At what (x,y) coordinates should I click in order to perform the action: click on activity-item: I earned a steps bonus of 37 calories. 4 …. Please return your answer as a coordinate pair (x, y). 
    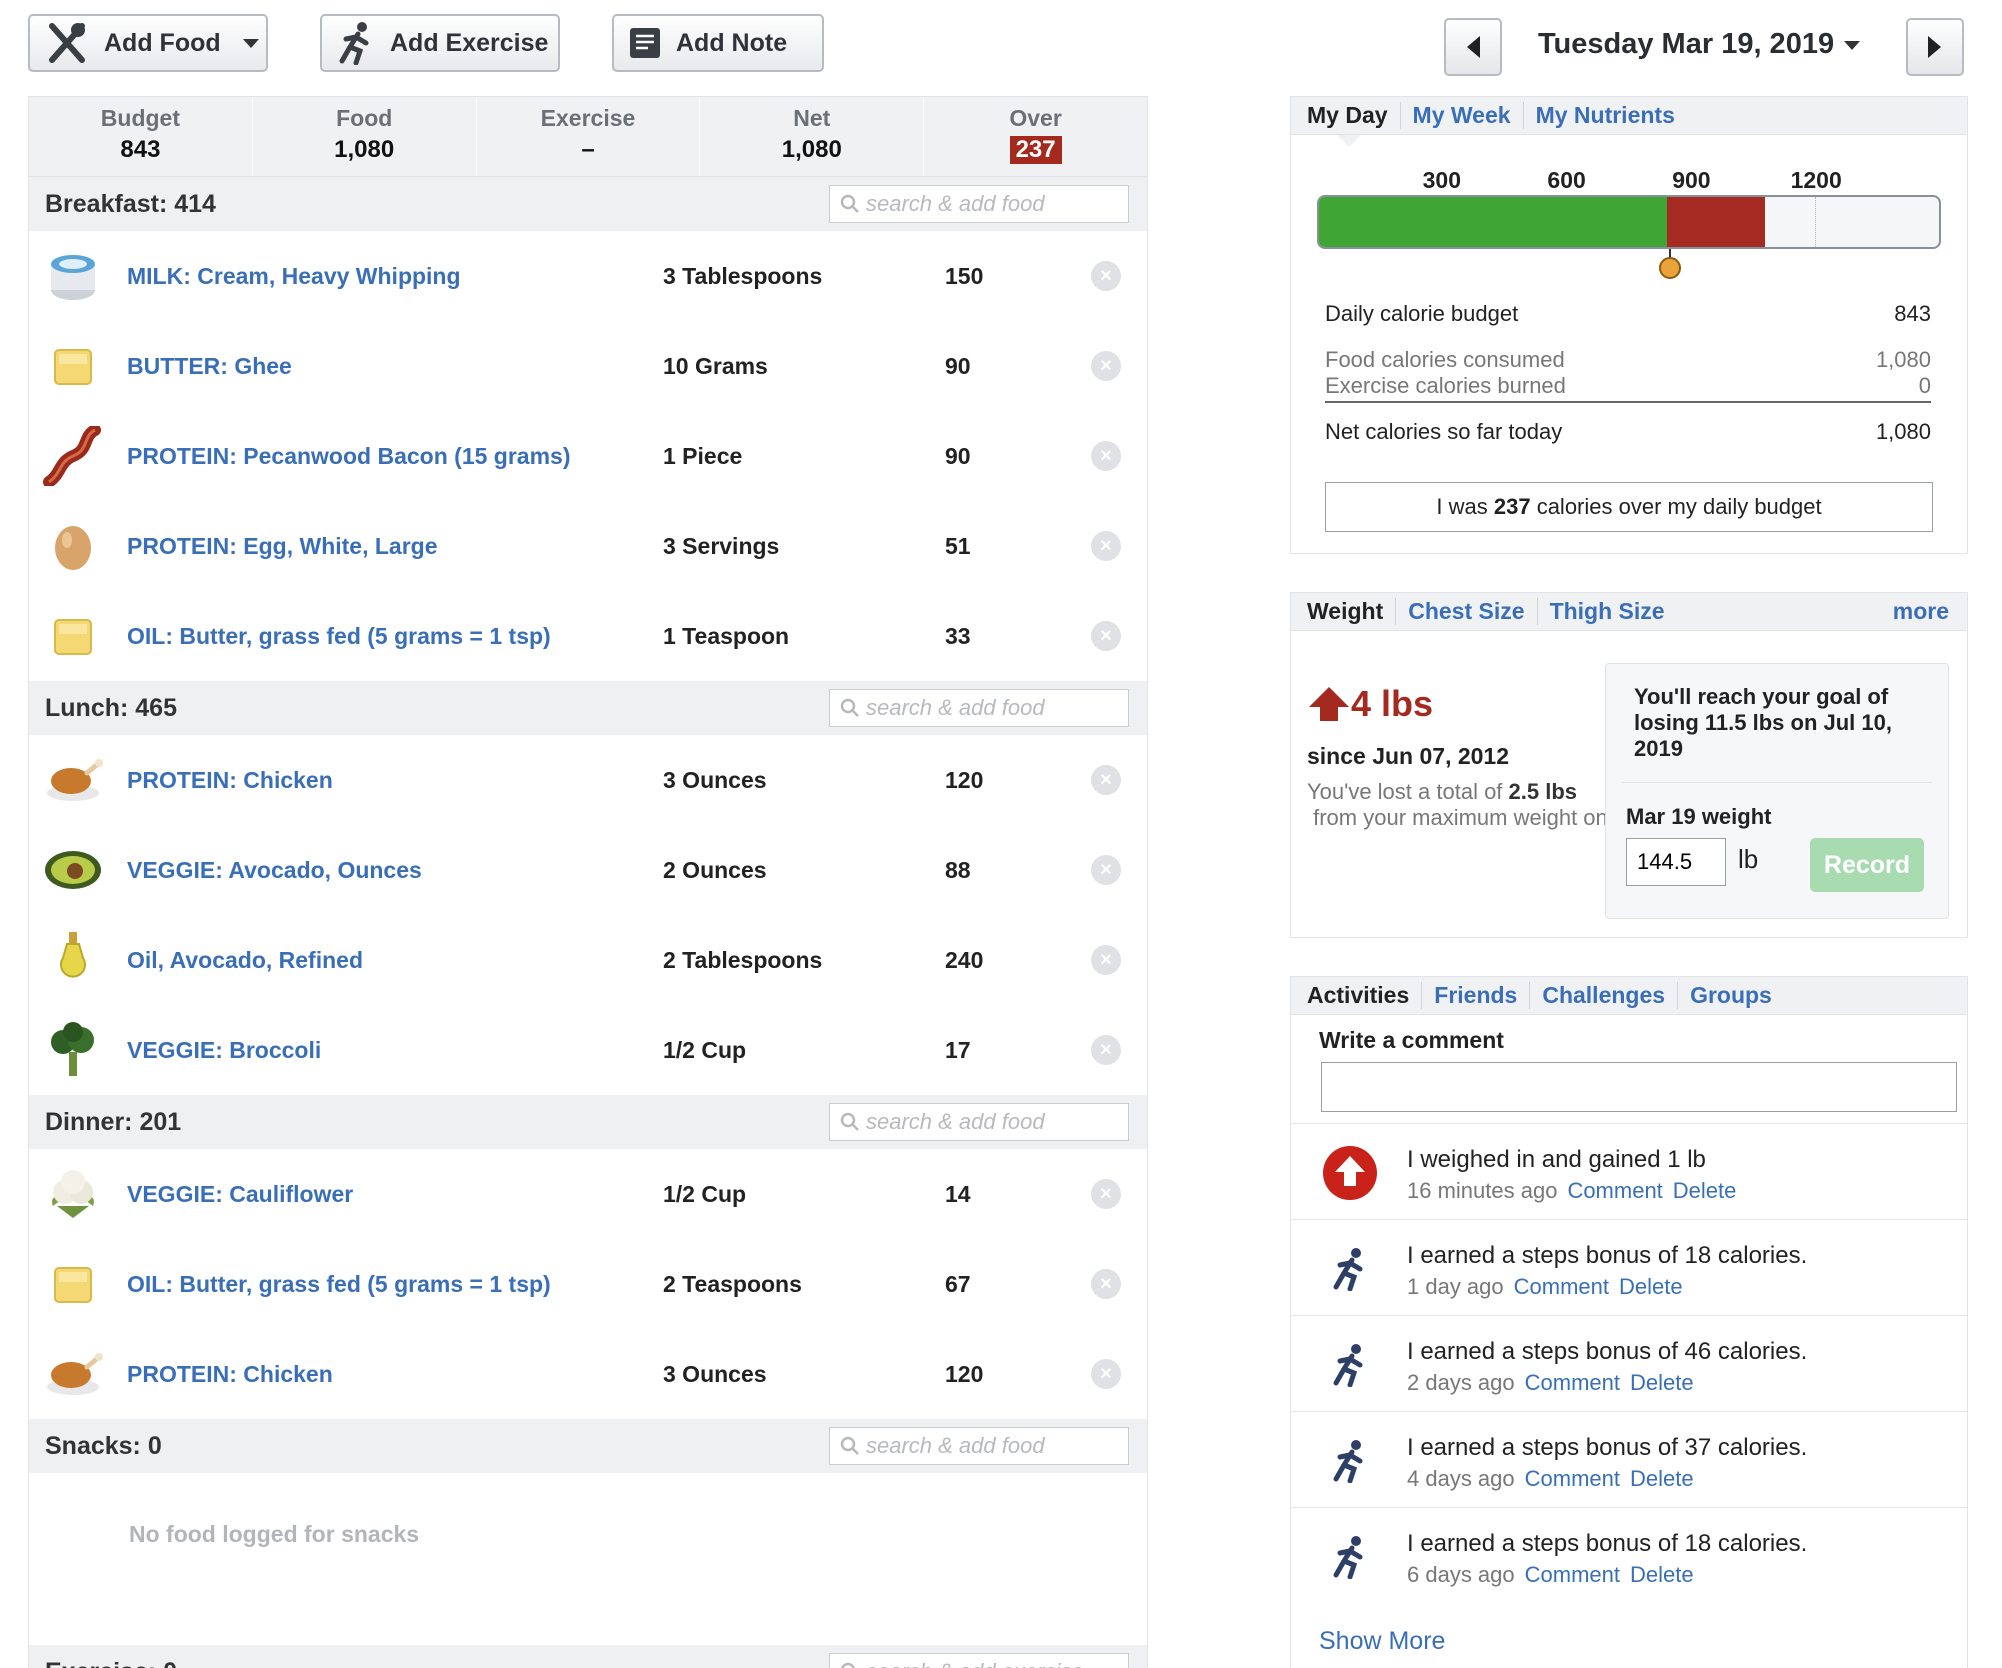
    Looking at the image, I should click on (1629, 1459).